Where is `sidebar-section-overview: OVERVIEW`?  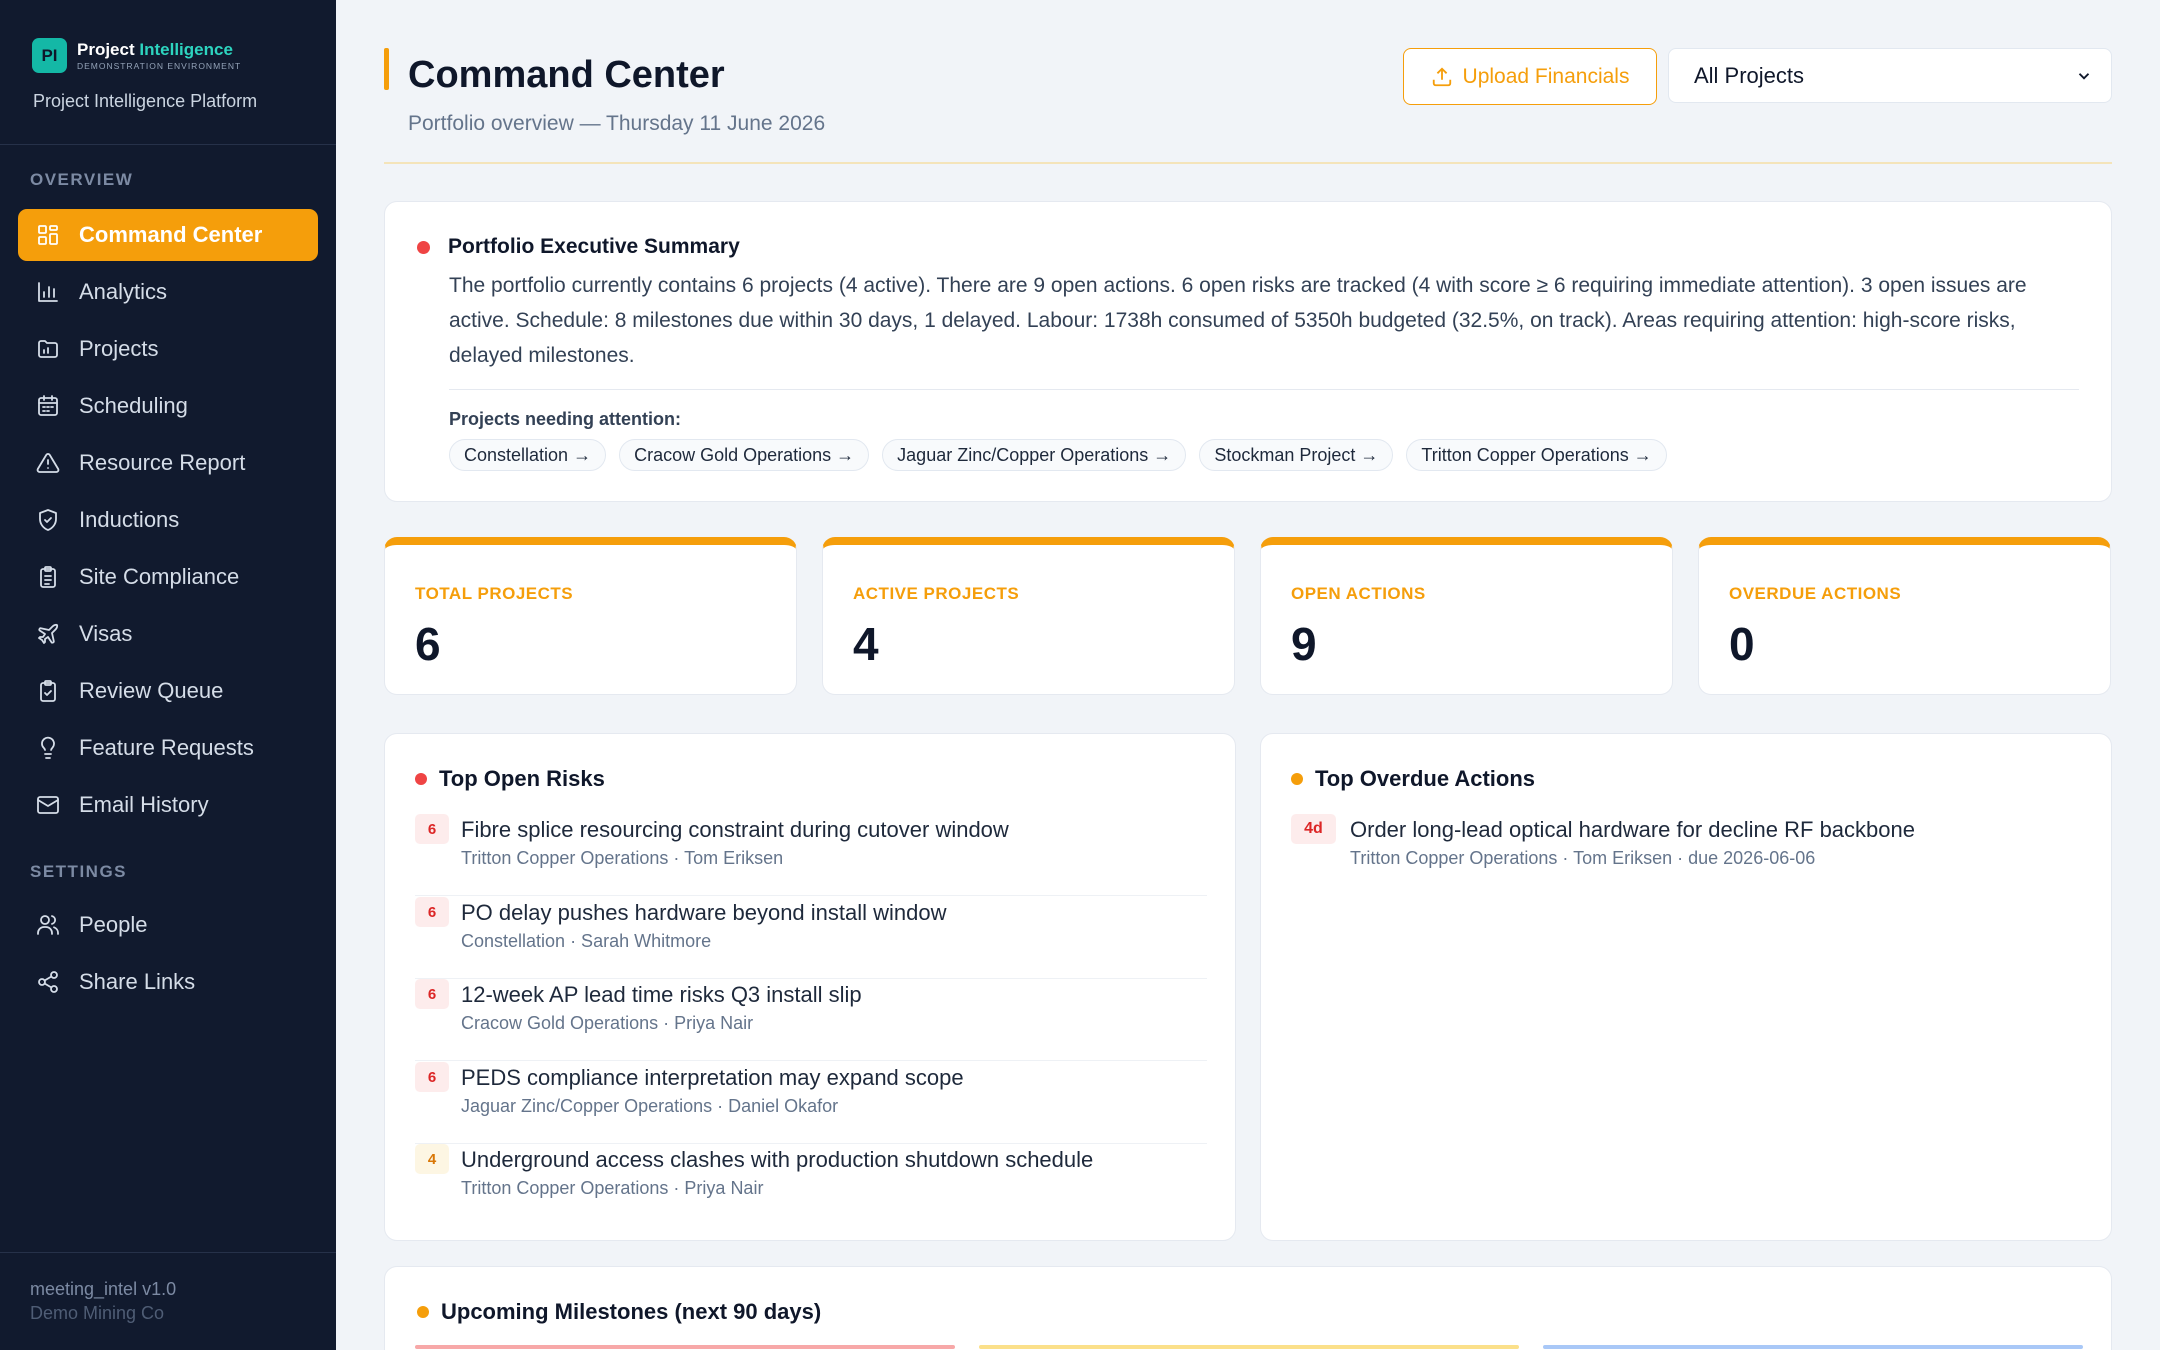 sidebar-section-overview: OVERVIEW is located at coordinates (82, 179).